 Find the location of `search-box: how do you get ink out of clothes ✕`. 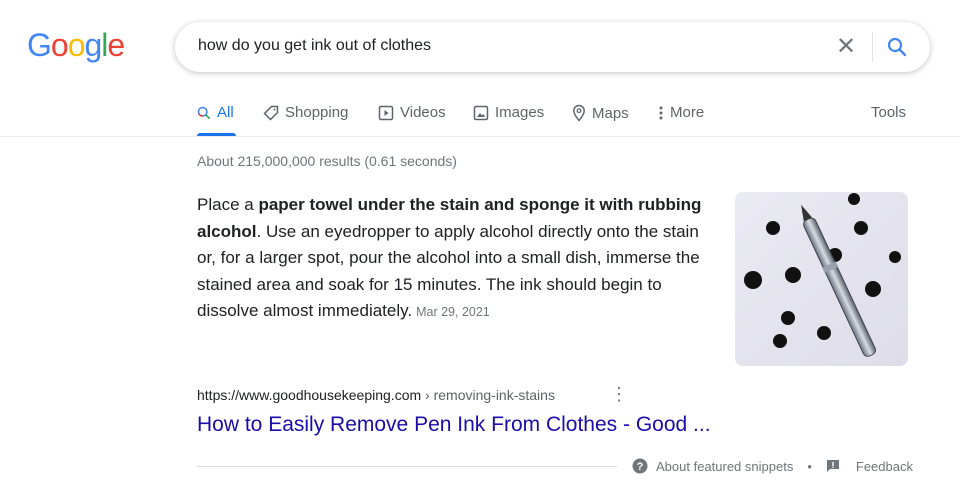

search-box: how do you get ink out of clothes ✕ is located at coordinates (552, 47).